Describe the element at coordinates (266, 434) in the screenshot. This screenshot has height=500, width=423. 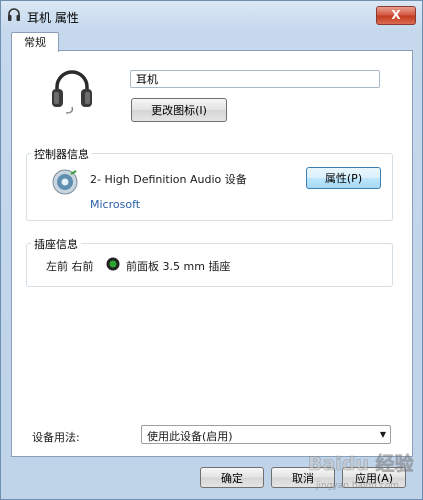
I see `device-usage-select: 使用此设备(启用) ▼` at that location.